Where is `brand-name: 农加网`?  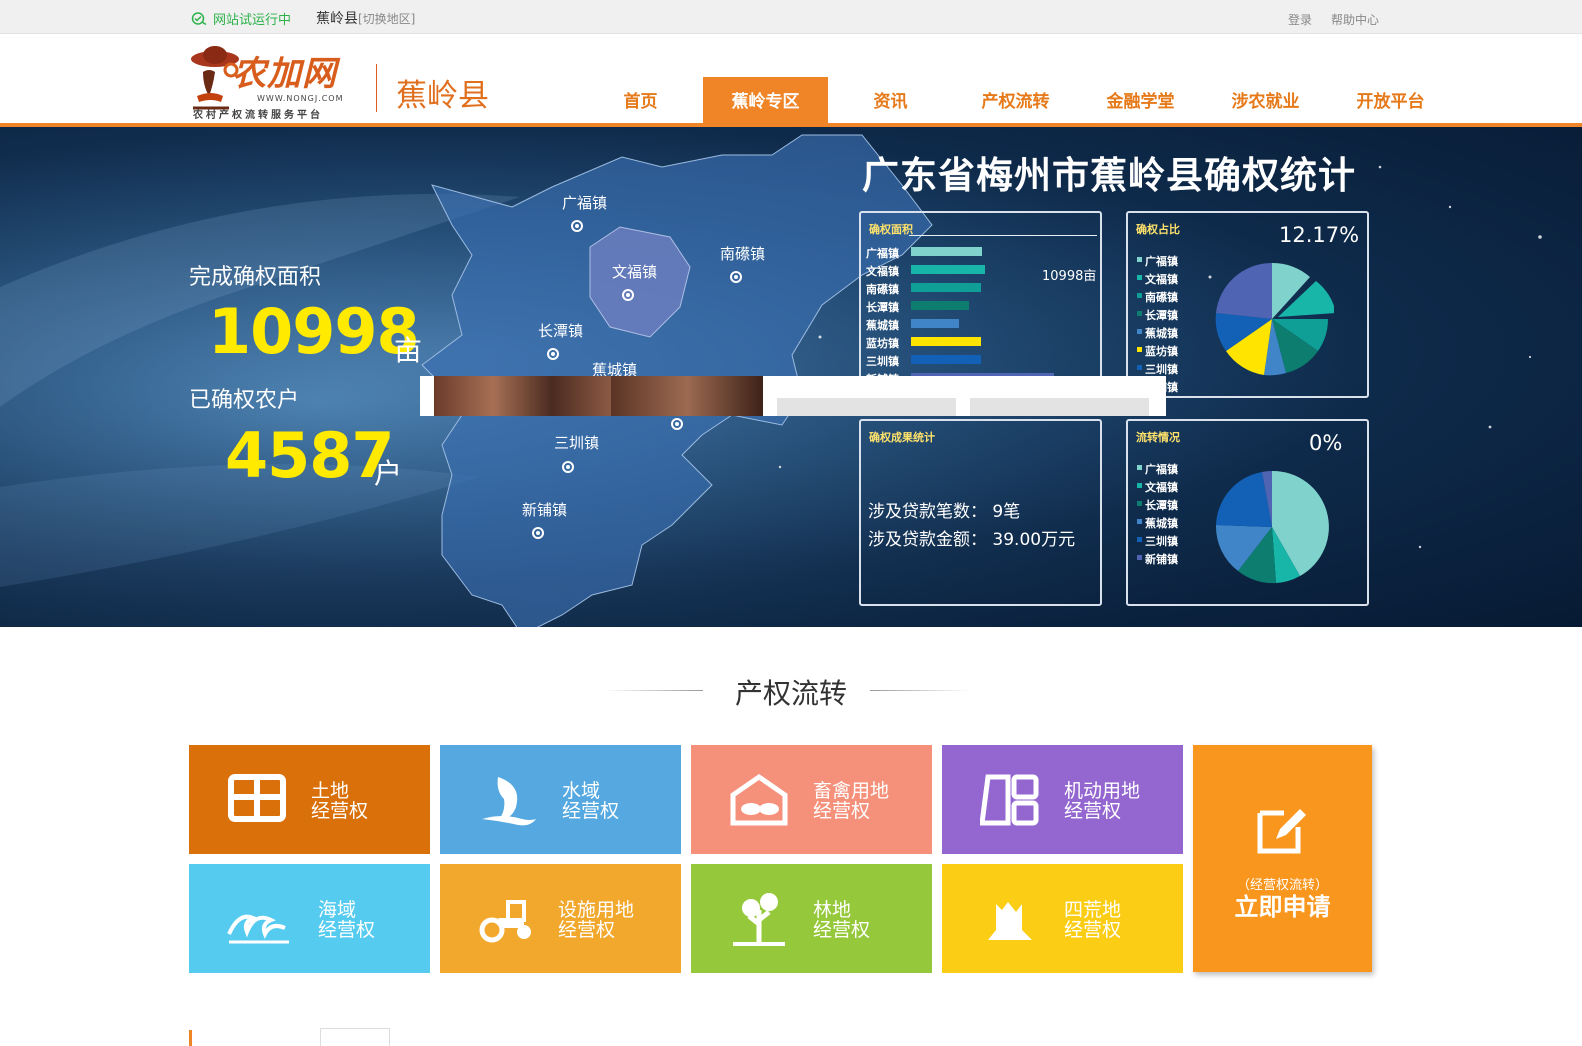 brand-name: 农加网 is located at coordinates (284, 74).